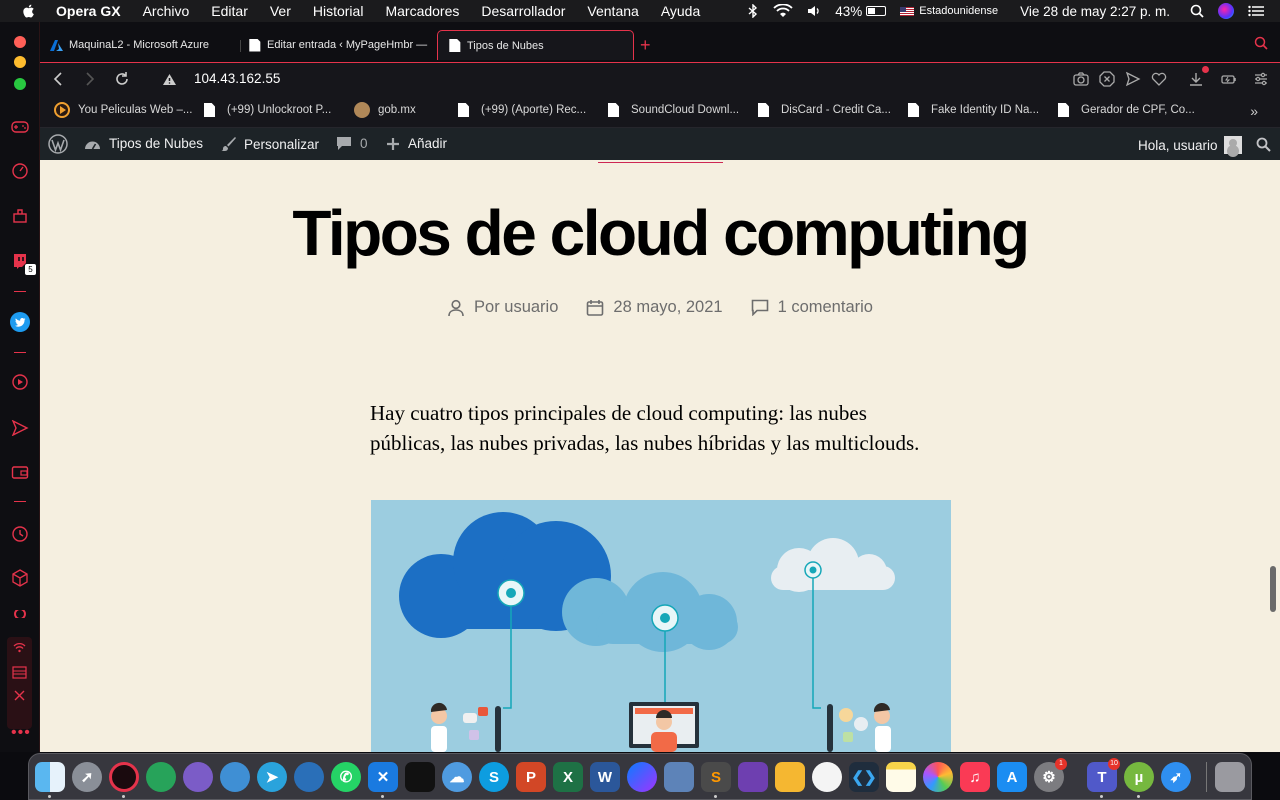  Describe the element at coordinates (861, 11) in the screenshot. I see `battery-status: 43%` at that location.